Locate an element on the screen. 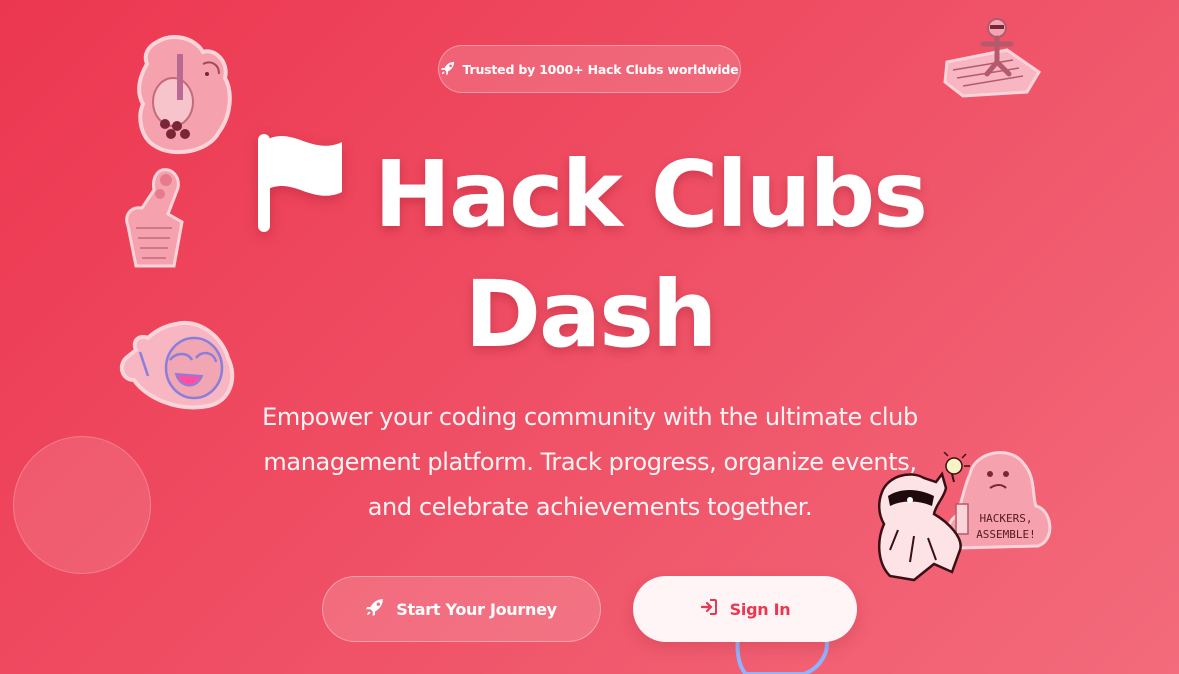  svg-text: HACKERS, is located at coordinates (1006, 518).